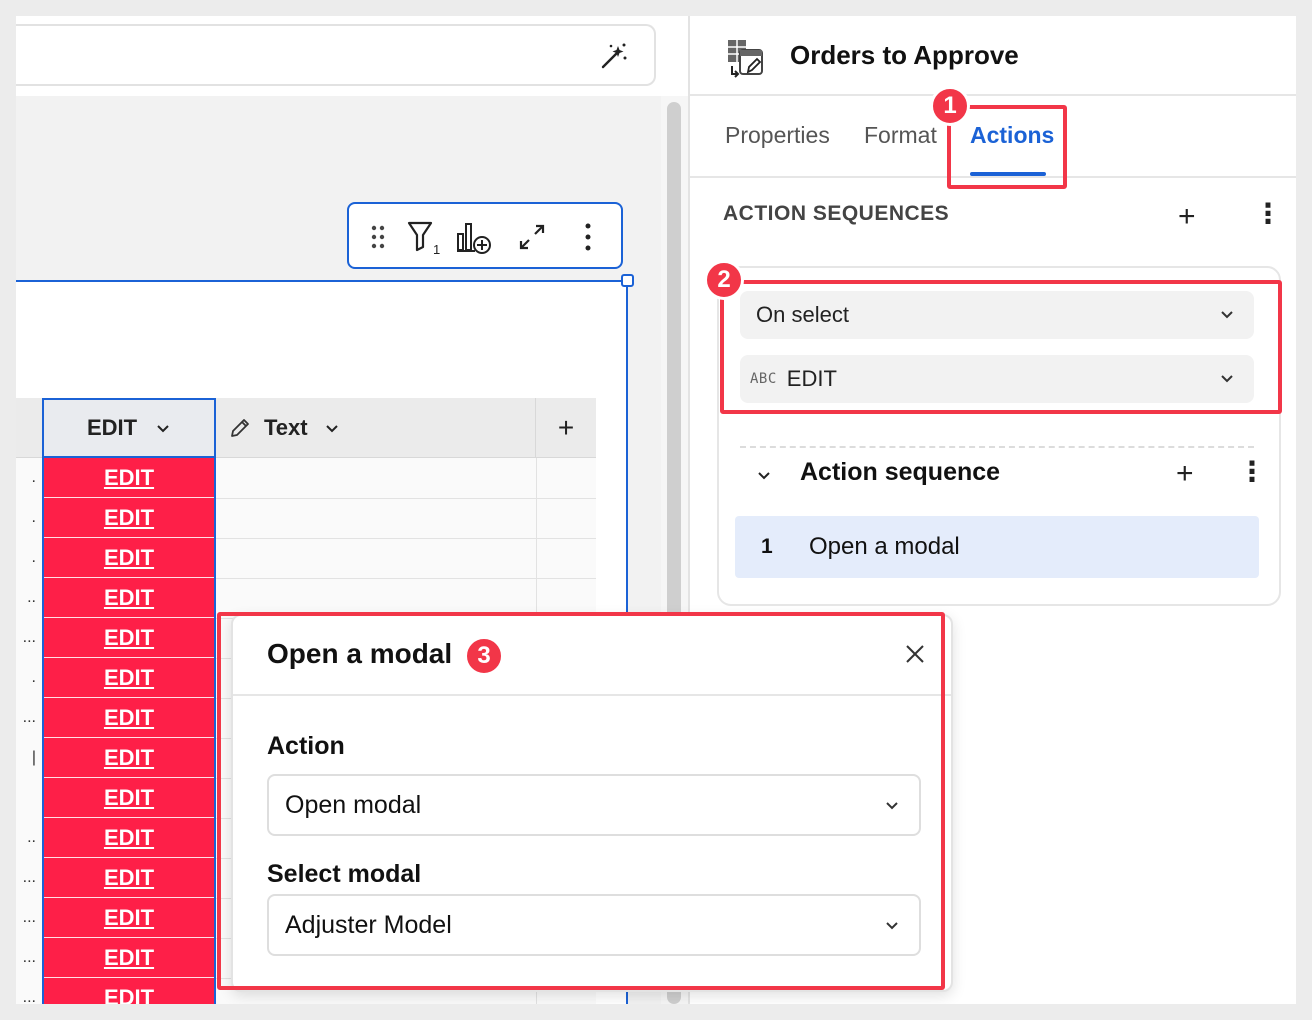 The width and height of the screenshot is (1312, 1020). I want to click on add-chart-icon, so click(474, 237).